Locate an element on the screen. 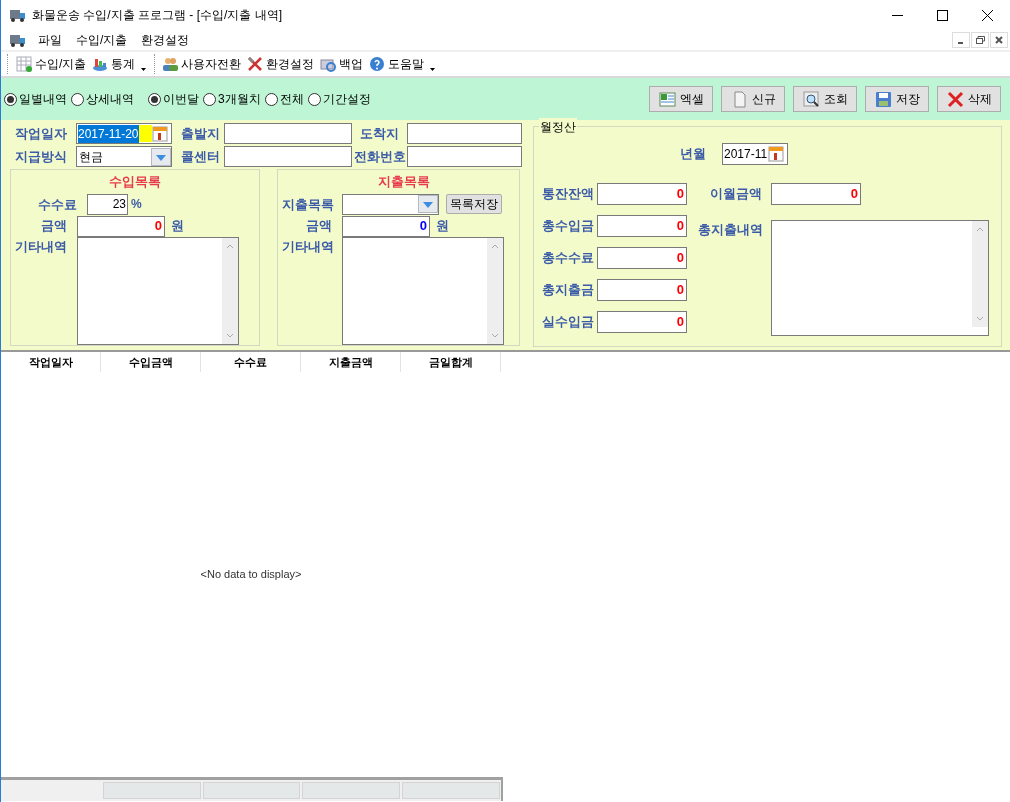 This screenshot has height=802, width=1010. toolbar-button: 도움말 is located at coordinates (403, 64).